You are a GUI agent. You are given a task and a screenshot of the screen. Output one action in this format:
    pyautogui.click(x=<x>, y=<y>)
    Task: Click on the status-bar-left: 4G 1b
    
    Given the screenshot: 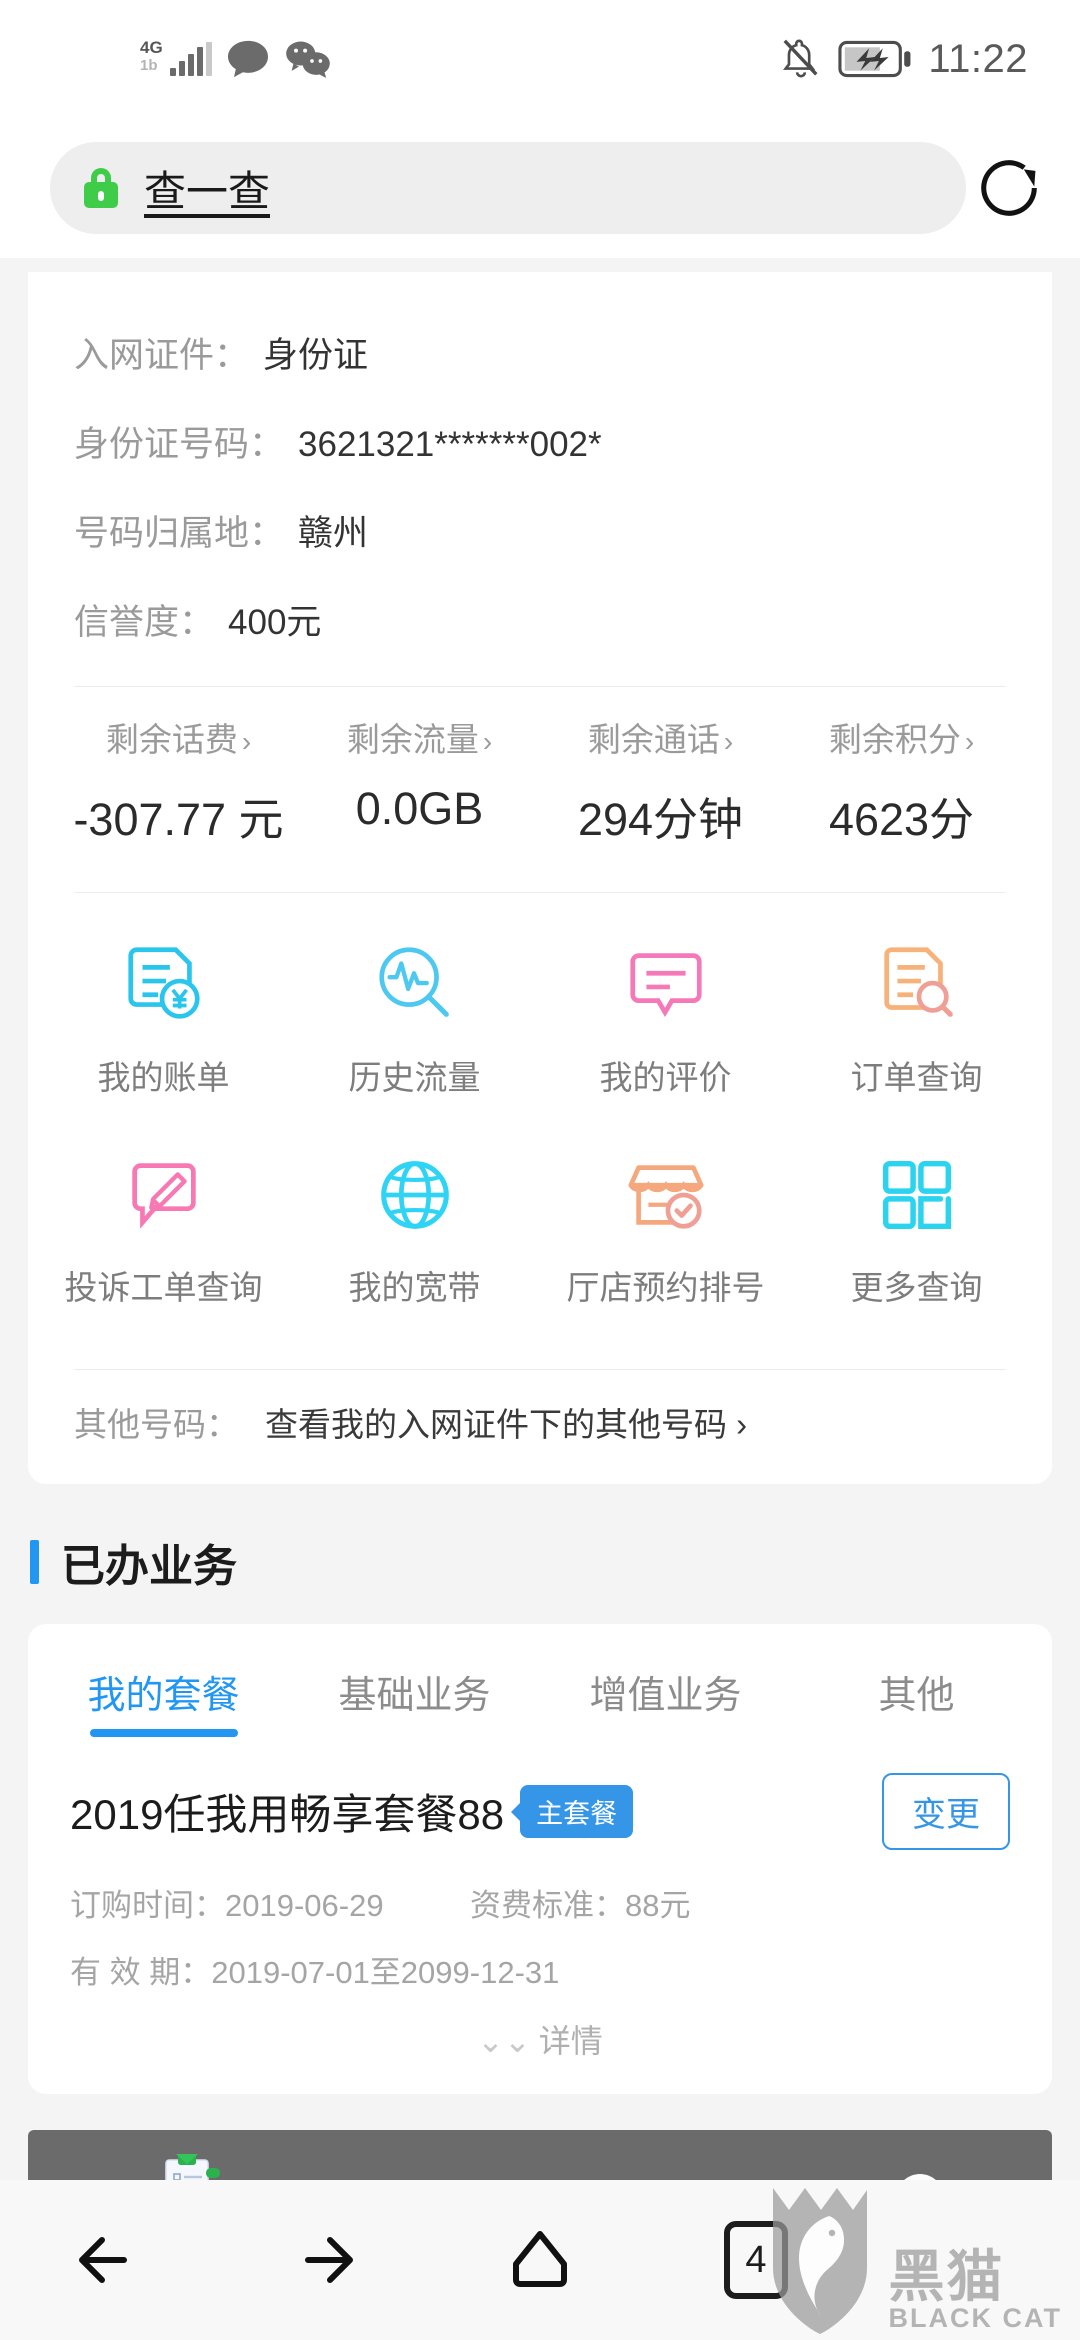 What is the action you would take?
    pyautogui.click(x=236, y=59)
    